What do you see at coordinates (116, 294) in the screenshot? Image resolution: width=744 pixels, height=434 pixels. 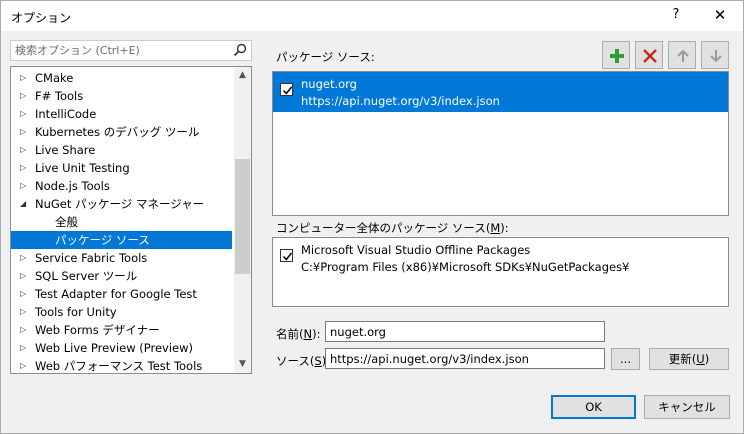 I see `tree-item-label: Test Adapter for Google Test` at bounding box center [116, 294].